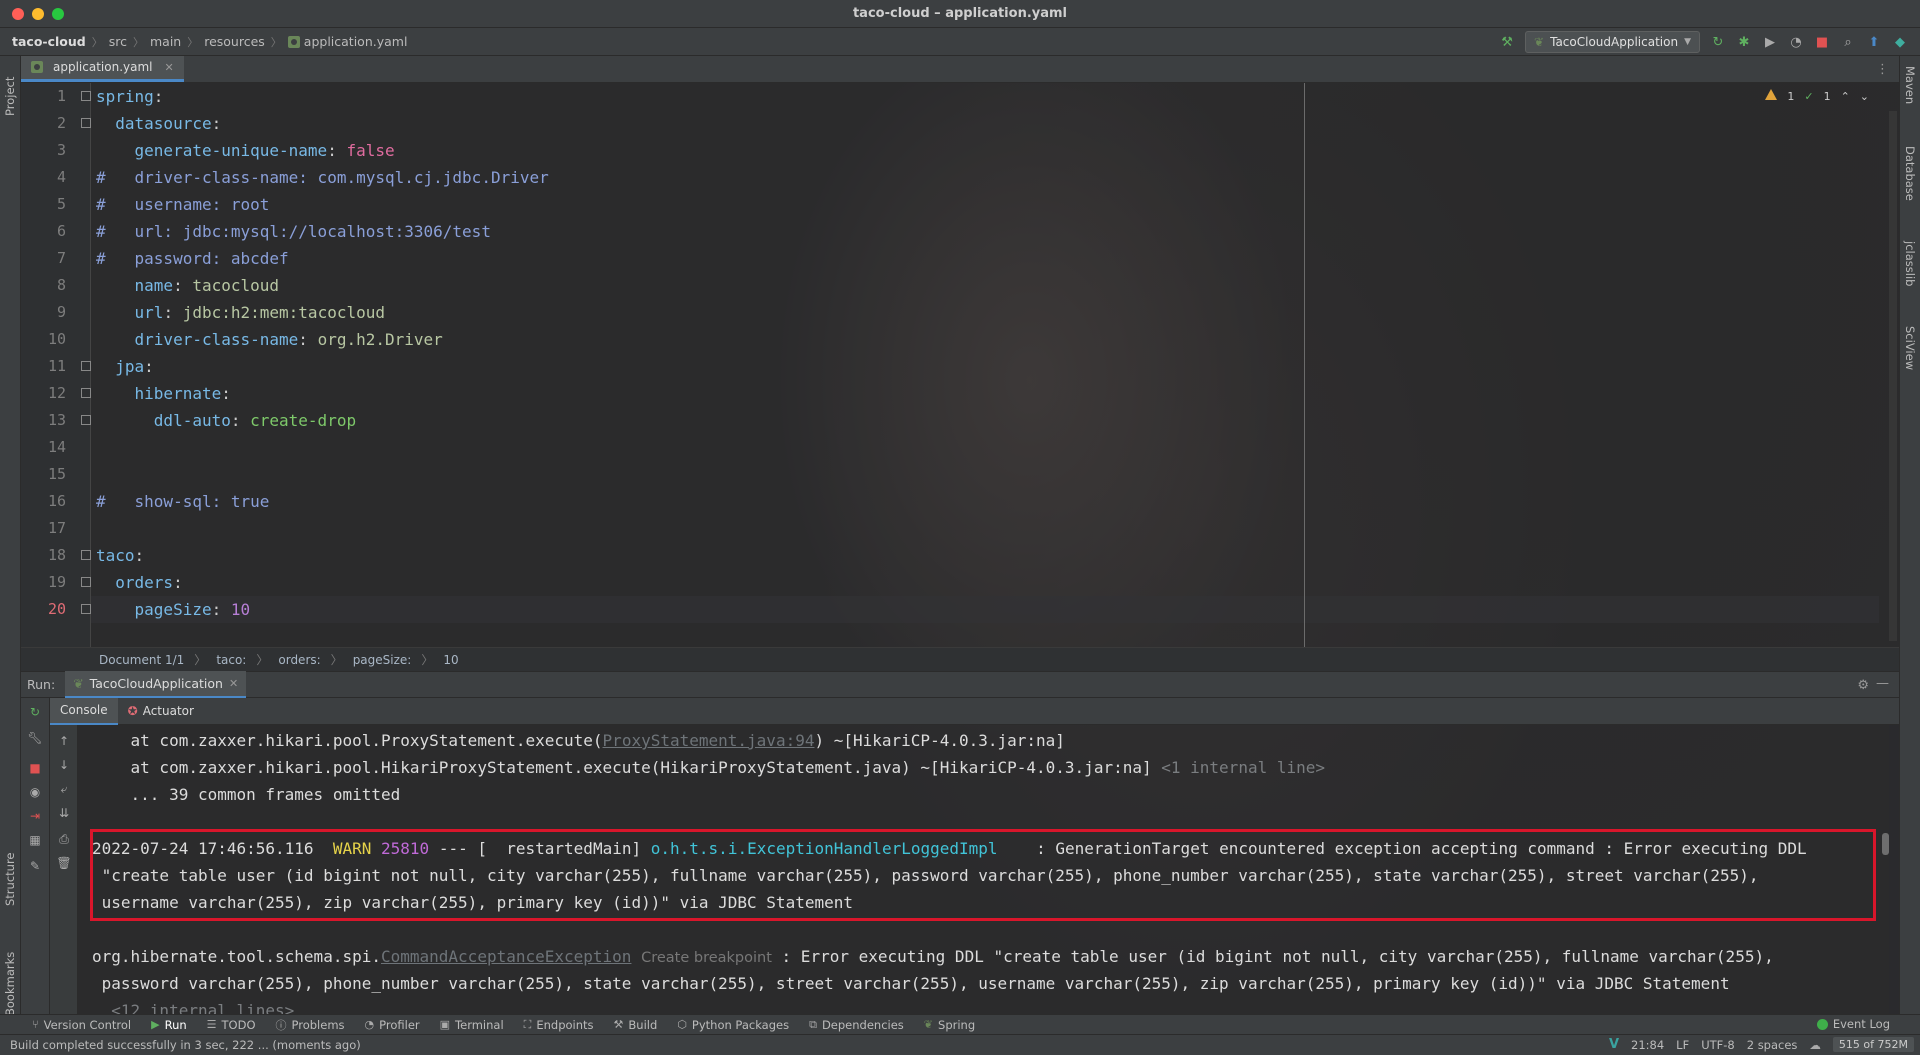 This screenshot has width=1920, height=1055. I want to click on breadcrumb-orders: orders:, so click(299, 660).